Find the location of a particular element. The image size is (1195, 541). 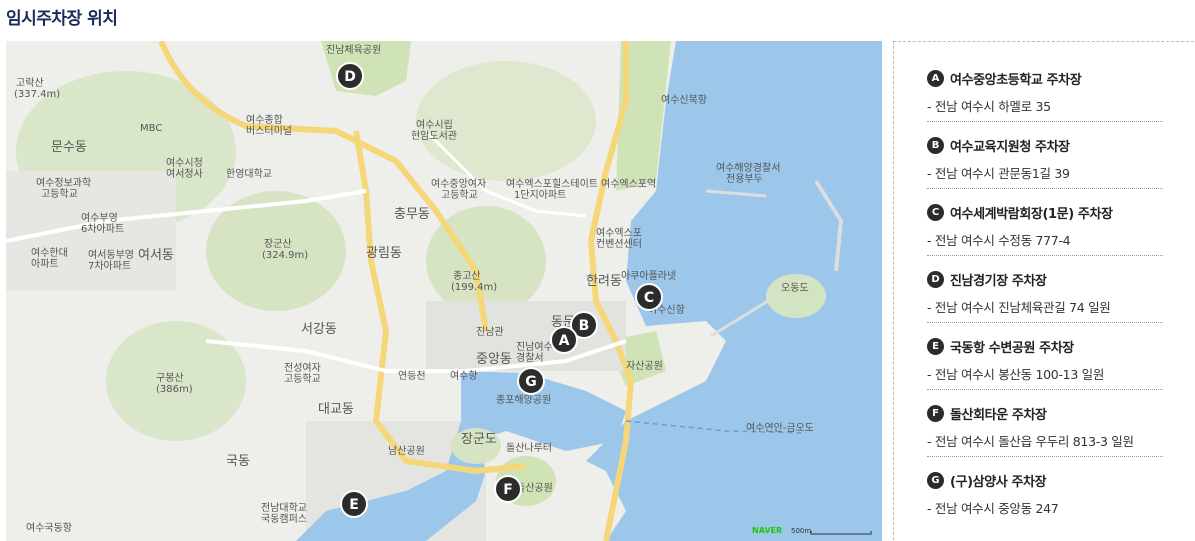

map-label-37: 진남여수 is located at coordinates (534, 347).